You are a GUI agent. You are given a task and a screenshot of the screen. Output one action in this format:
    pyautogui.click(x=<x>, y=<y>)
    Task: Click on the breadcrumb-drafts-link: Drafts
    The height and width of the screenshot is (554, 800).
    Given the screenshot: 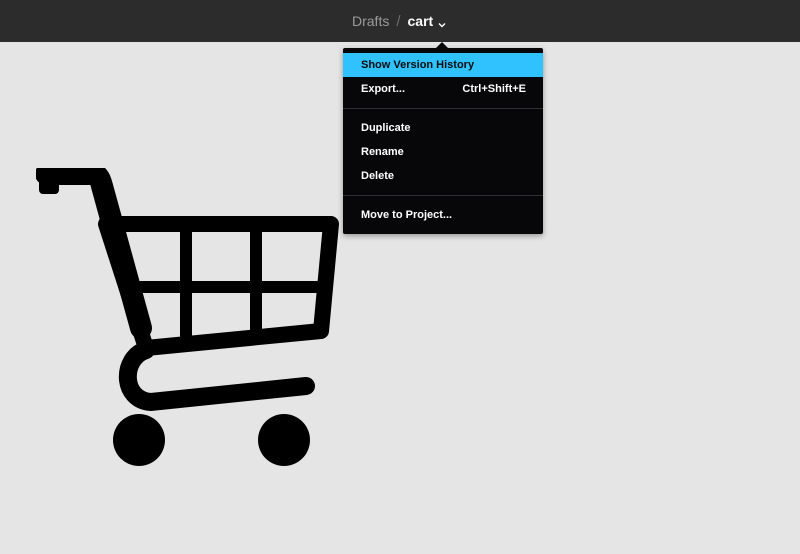 What is the action you would take?
    pyautogui.click(x=370, y=21)
    